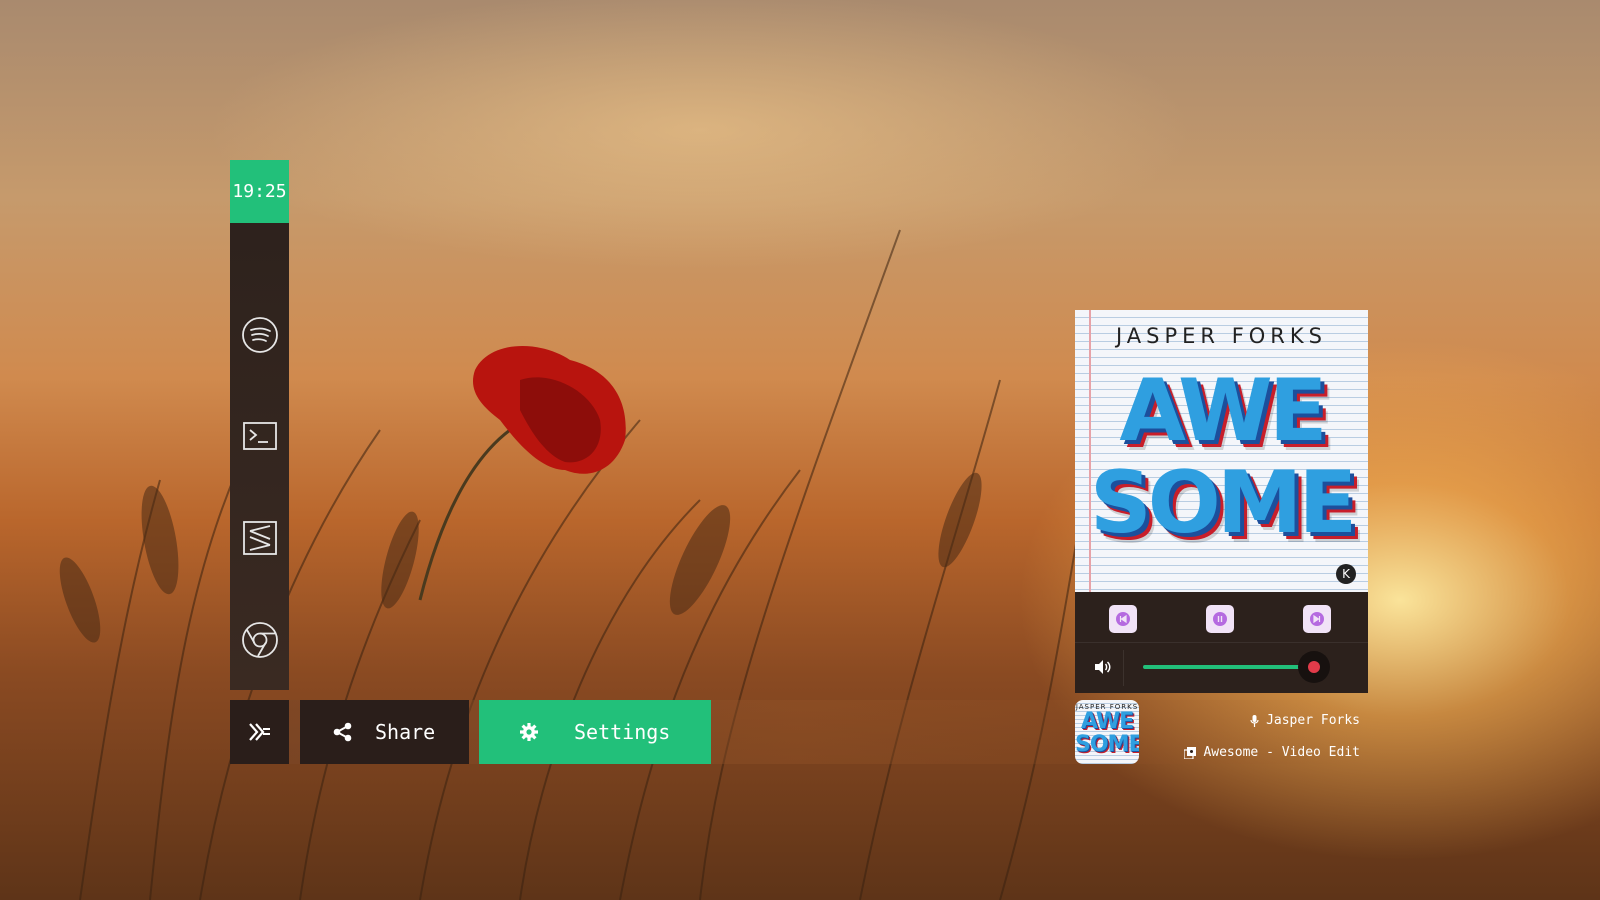 This screenshot has width=1600, height=900. I want to click on dock-app-chrome, so click(259, 640).